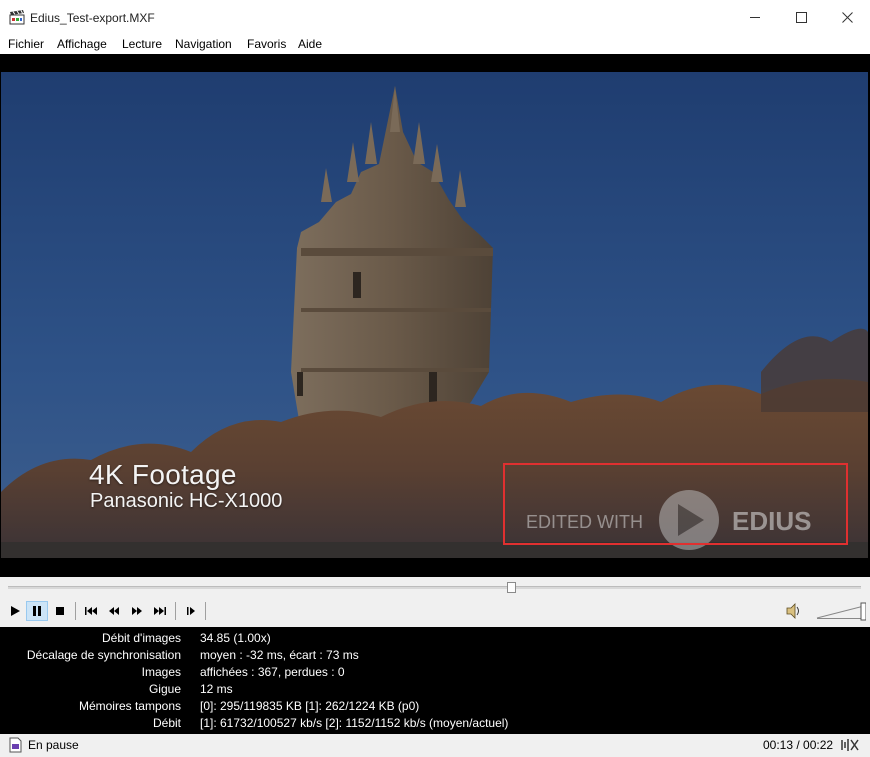 The height and width of the screenshot is (757, 870). I want to click on statistics-toggle-icon, so click(850, 745).